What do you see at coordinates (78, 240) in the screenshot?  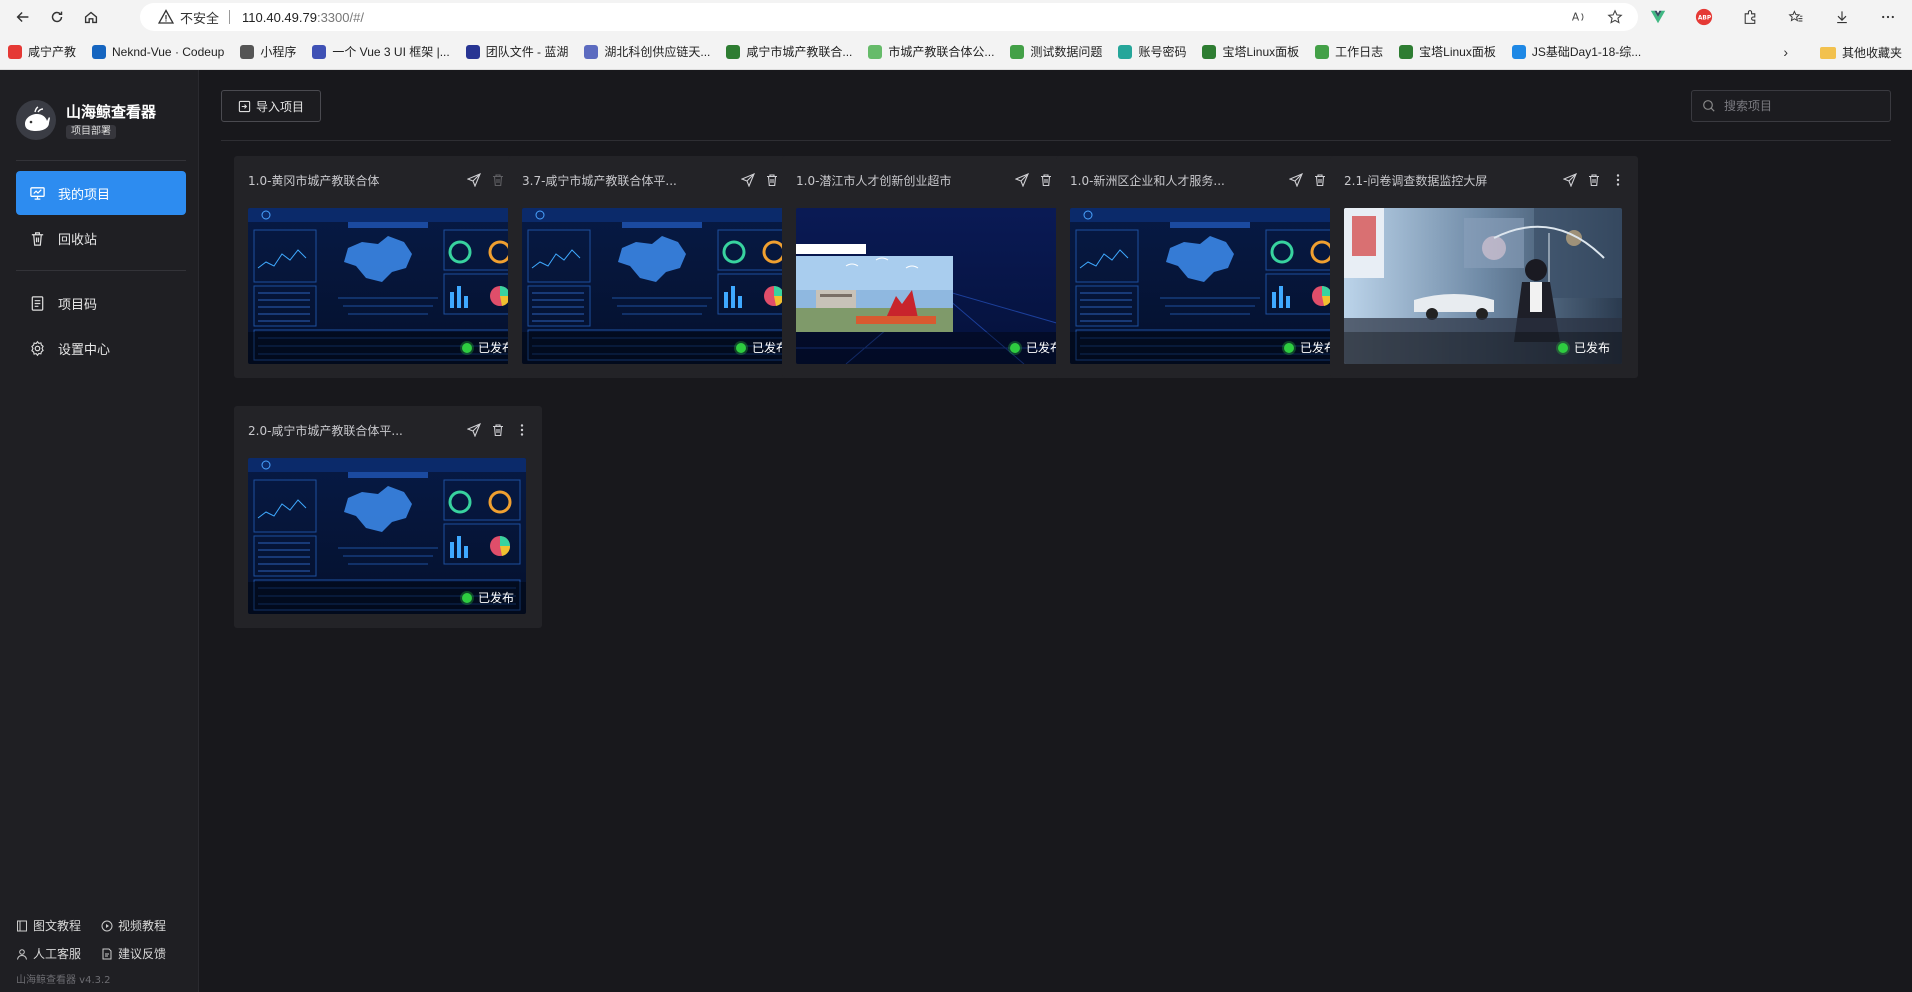 I see `menu-recycle-bin-label: 回收站` at bounding box center [78, 240].